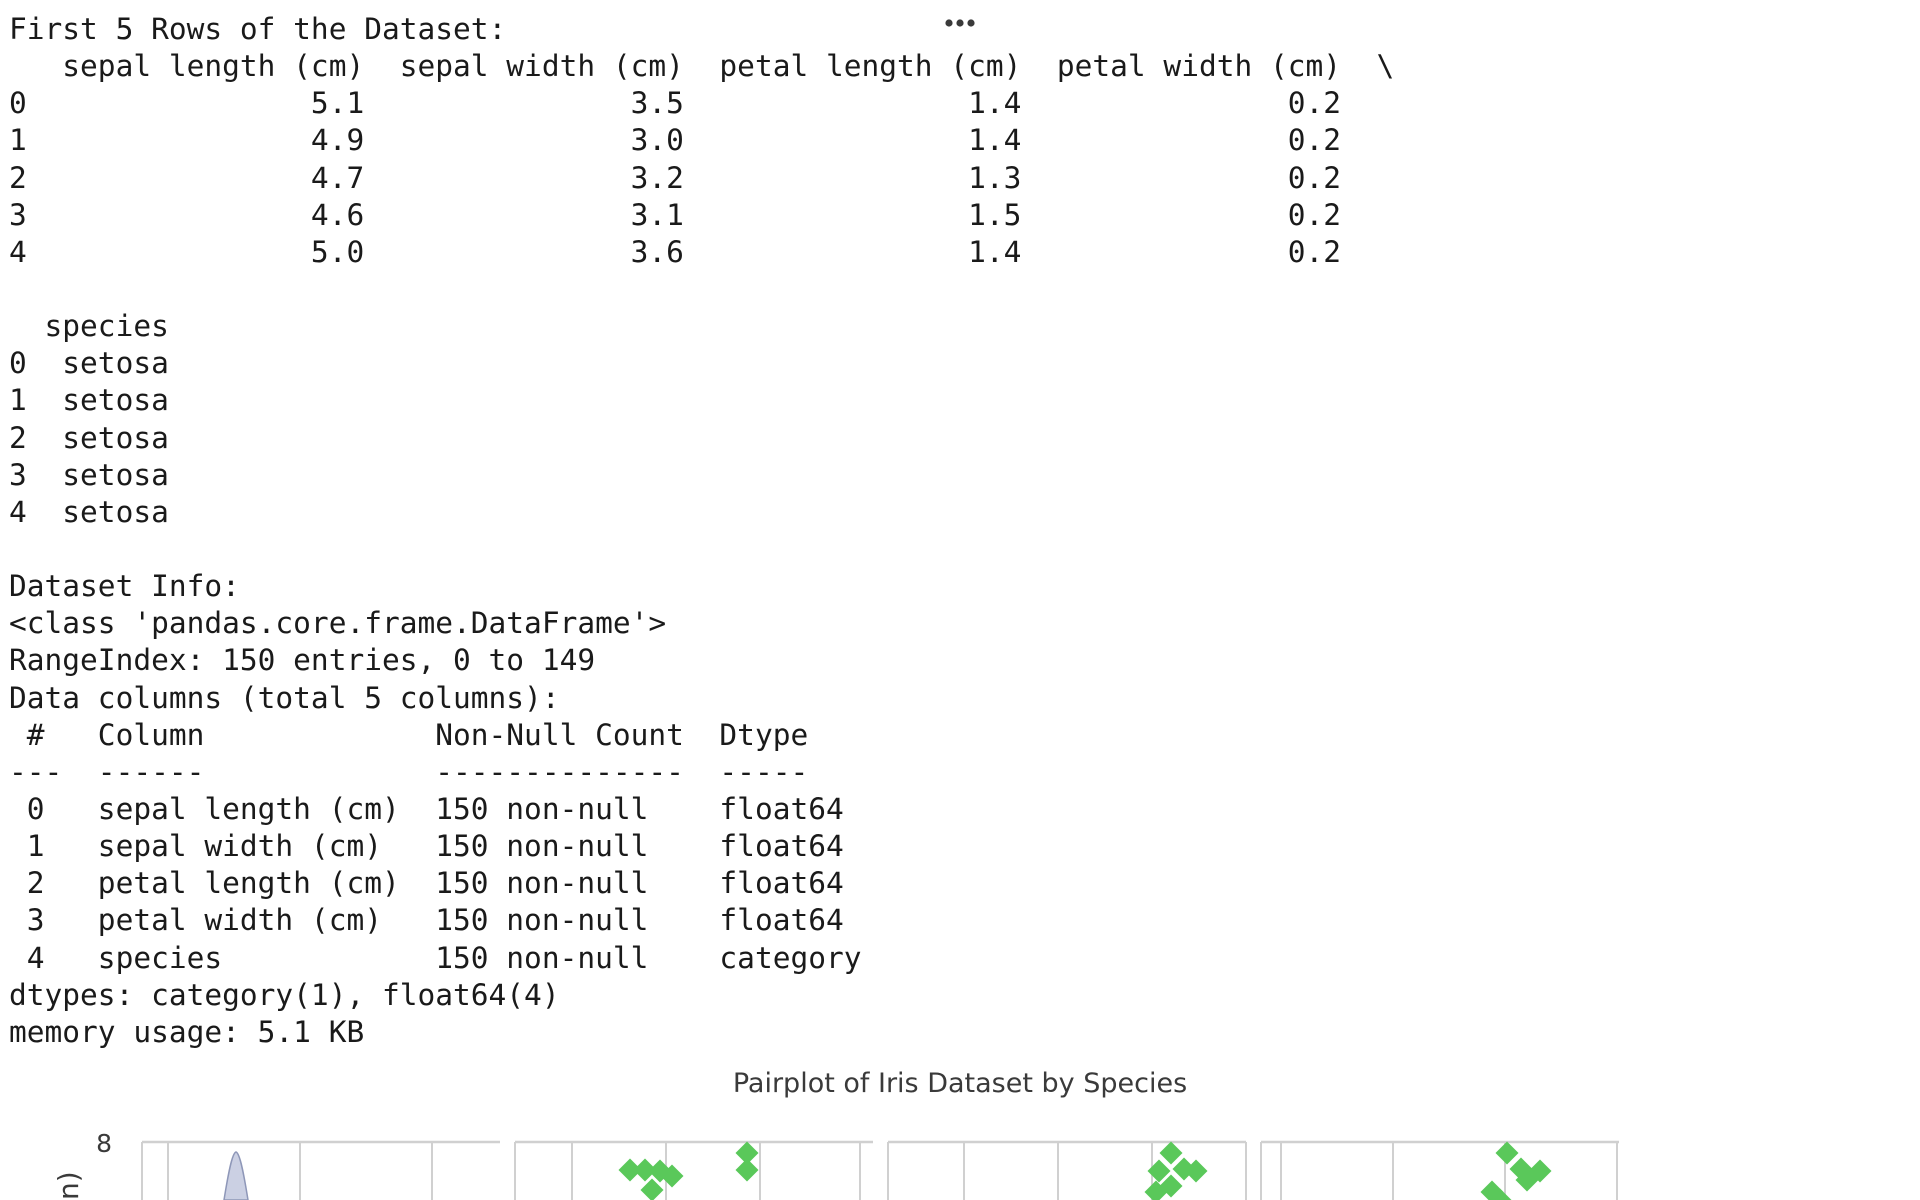 This screenshot has width=1920, height=1200. What do you see at coordinates (302, 660) in the screenshot?
I see `output-line: RangeIndex: 150 entries, 0 to 149` at bounding box center [302, 660].